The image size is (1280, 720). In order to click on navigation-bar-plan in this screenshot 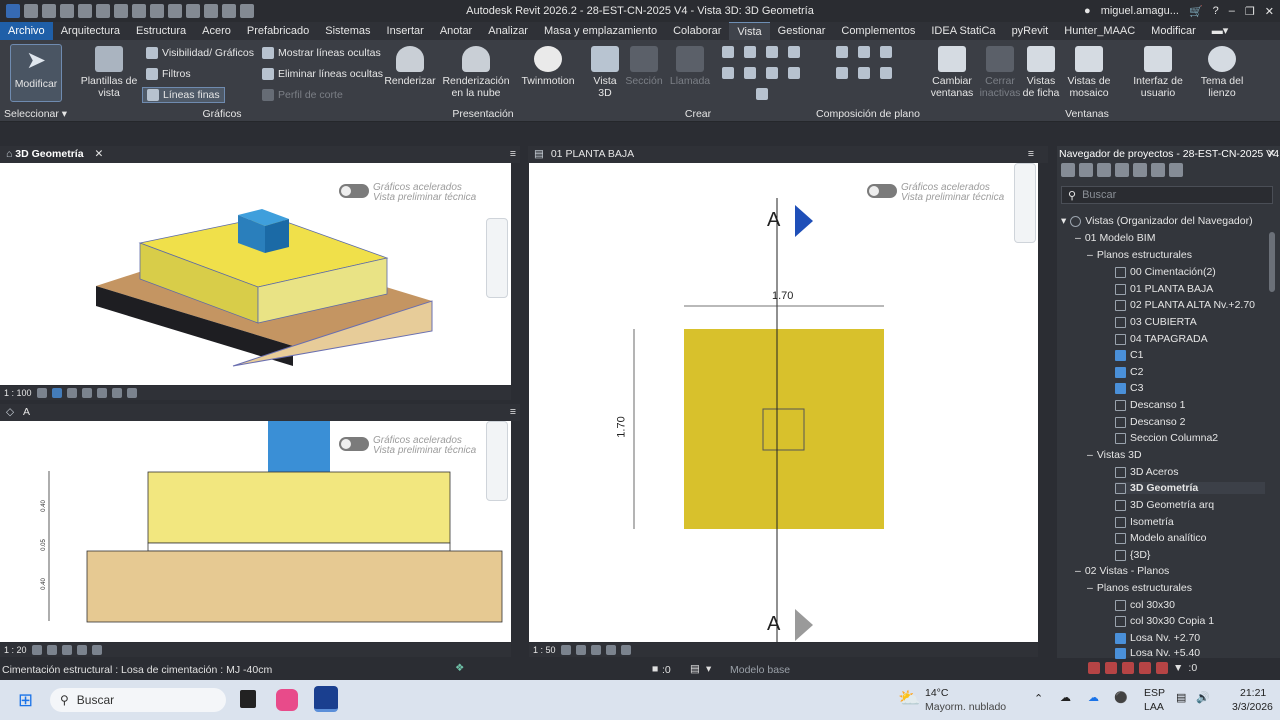, I will do `click(1025, 203)`.